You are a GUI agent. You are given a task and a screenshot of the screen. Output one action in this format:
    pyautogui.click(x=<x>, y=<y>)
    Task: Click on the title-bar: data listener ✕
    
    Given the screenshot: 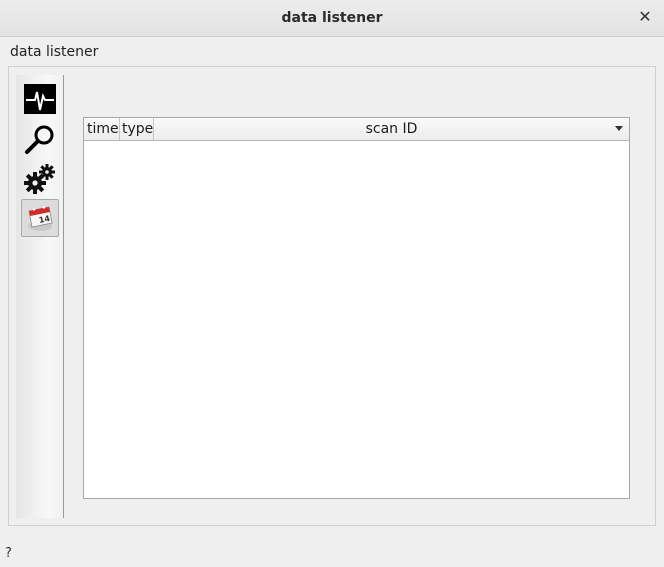 What is the action you would take?
    pyautogui.click(x=332, y=18)
    